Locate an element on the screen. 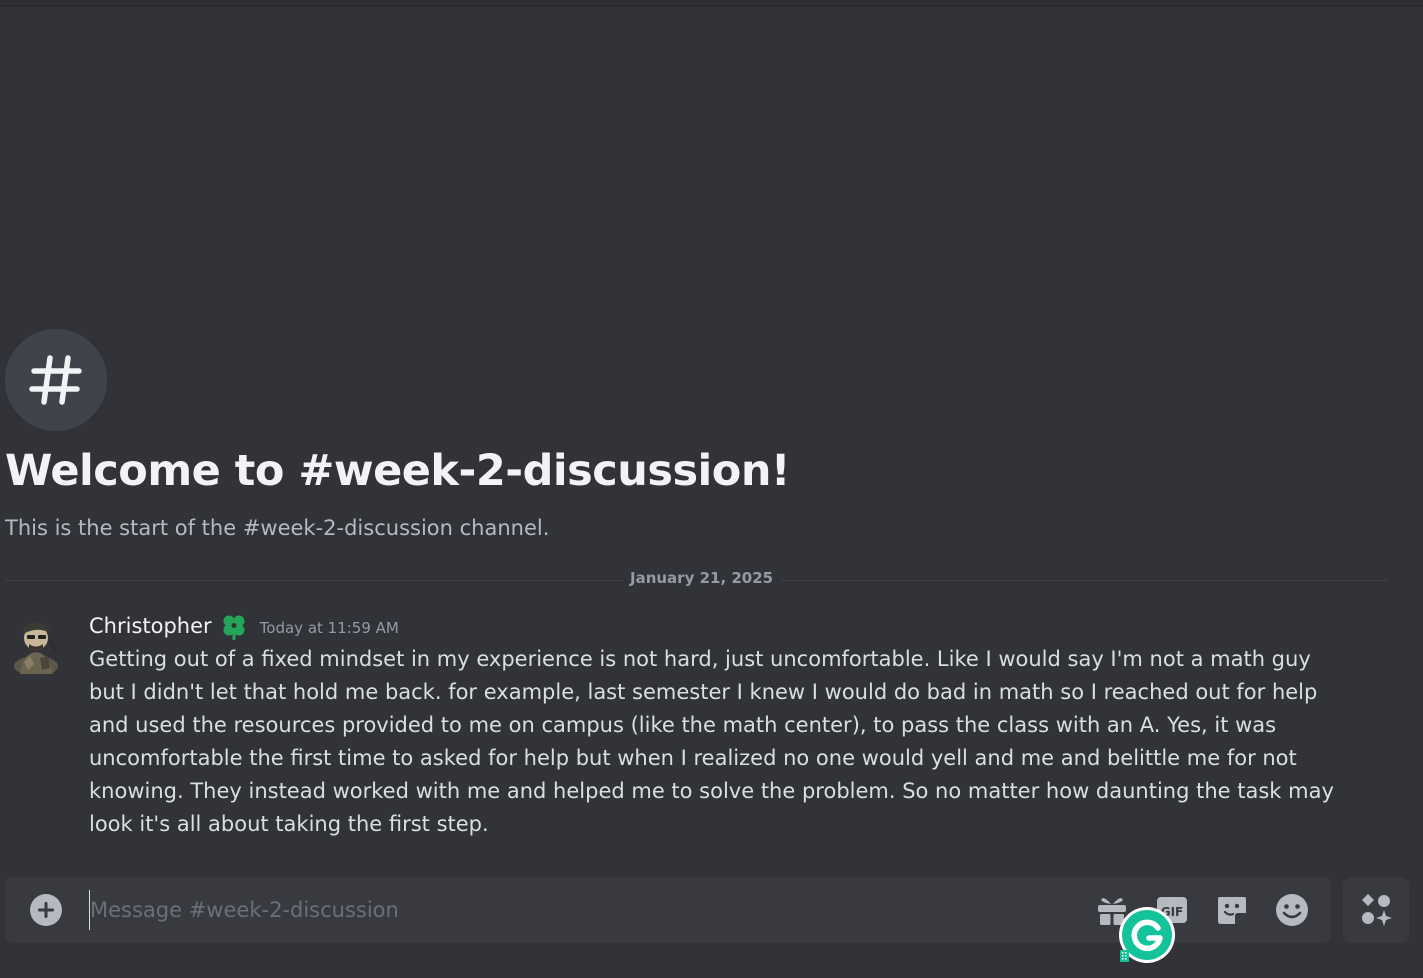 The width and height of the screenshot is (1423, 978). hash-icon is located at coordinates (55, 380).